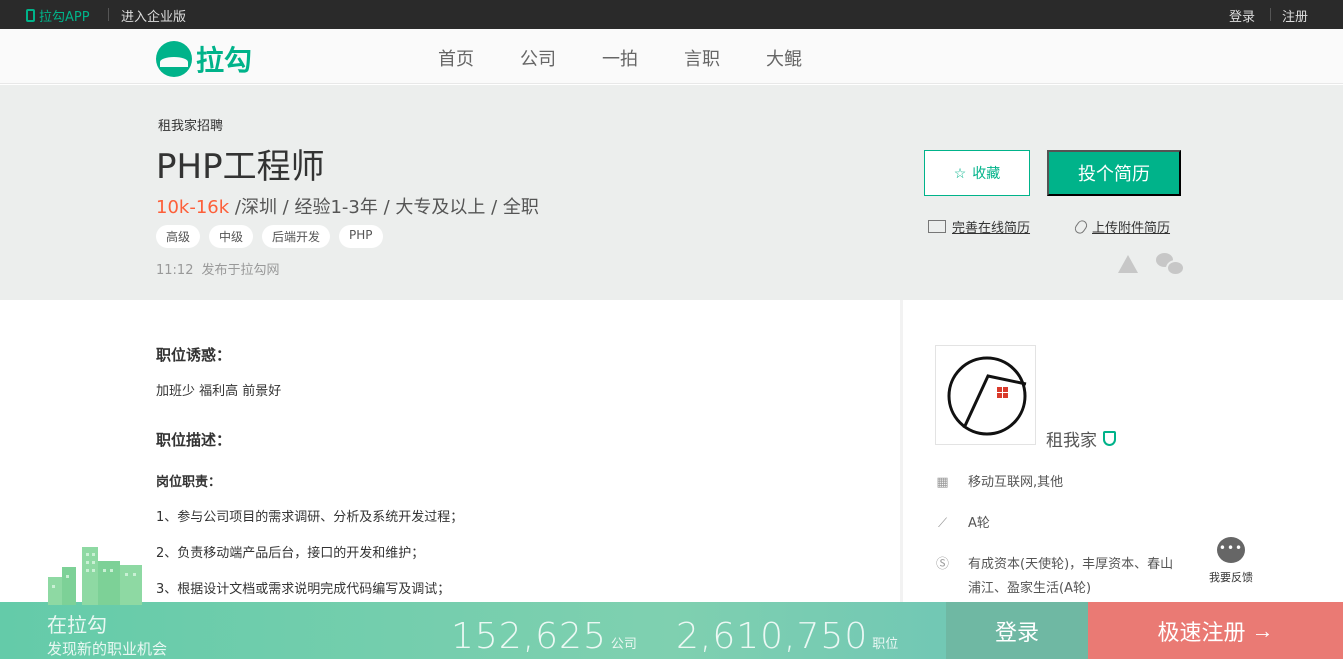  What do you see at coordinates (296, 236) in the screenshot?
I see `tag: 后端开发` at bounding box center [296, 236].